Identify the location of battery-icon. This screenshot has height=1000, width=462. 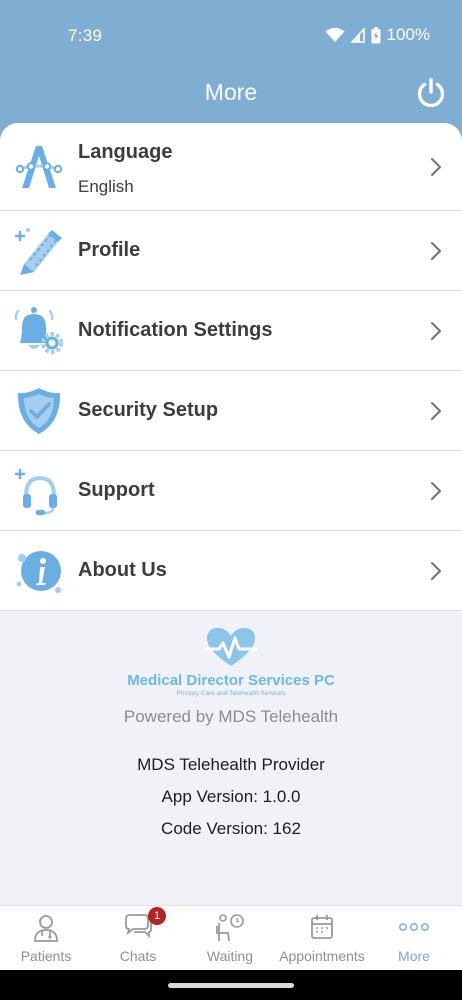
(376, 34).